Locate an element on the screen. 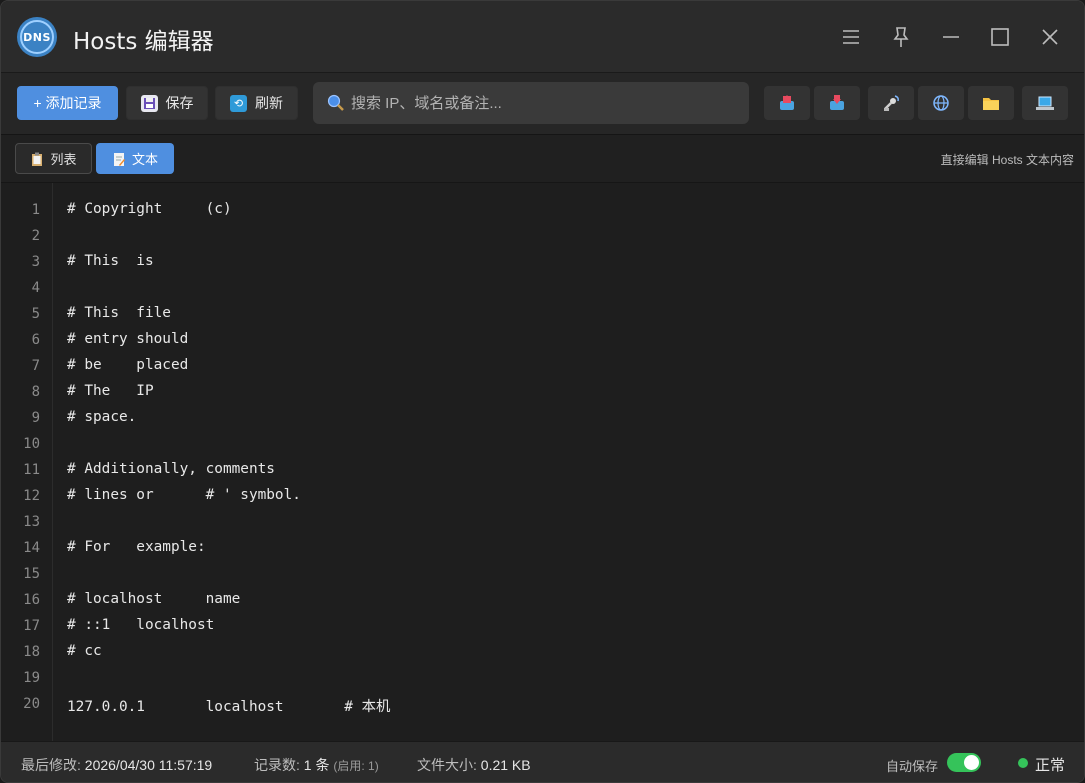  globe-icon is located at coordinates (941, 103).